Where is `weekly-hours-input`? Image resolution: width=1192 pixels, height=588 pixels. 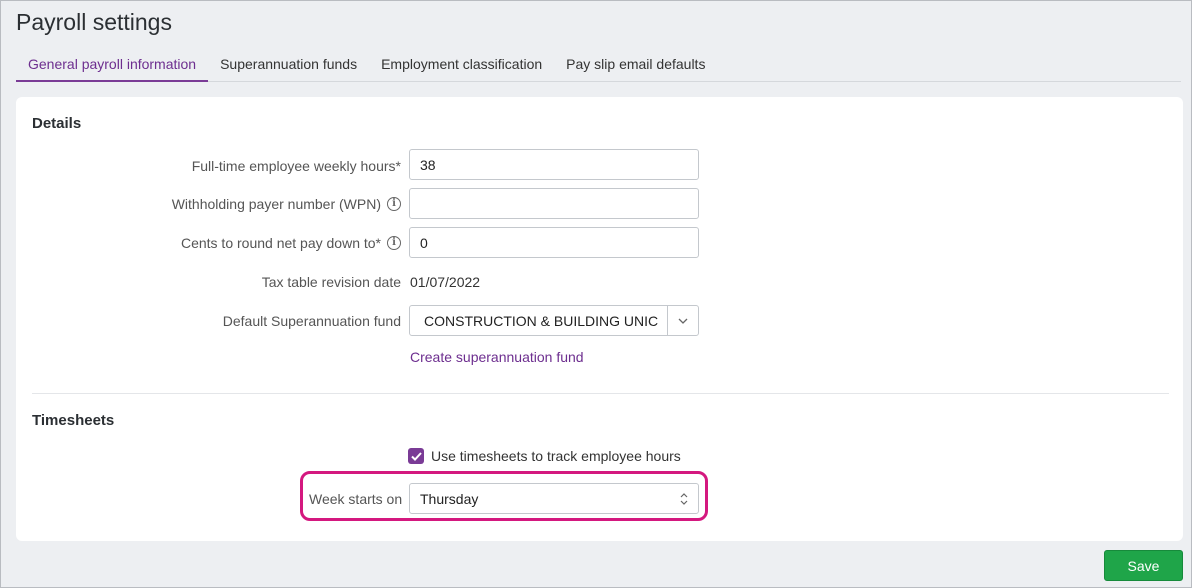 weekly-hours-input is located at coordinates (554, 164).